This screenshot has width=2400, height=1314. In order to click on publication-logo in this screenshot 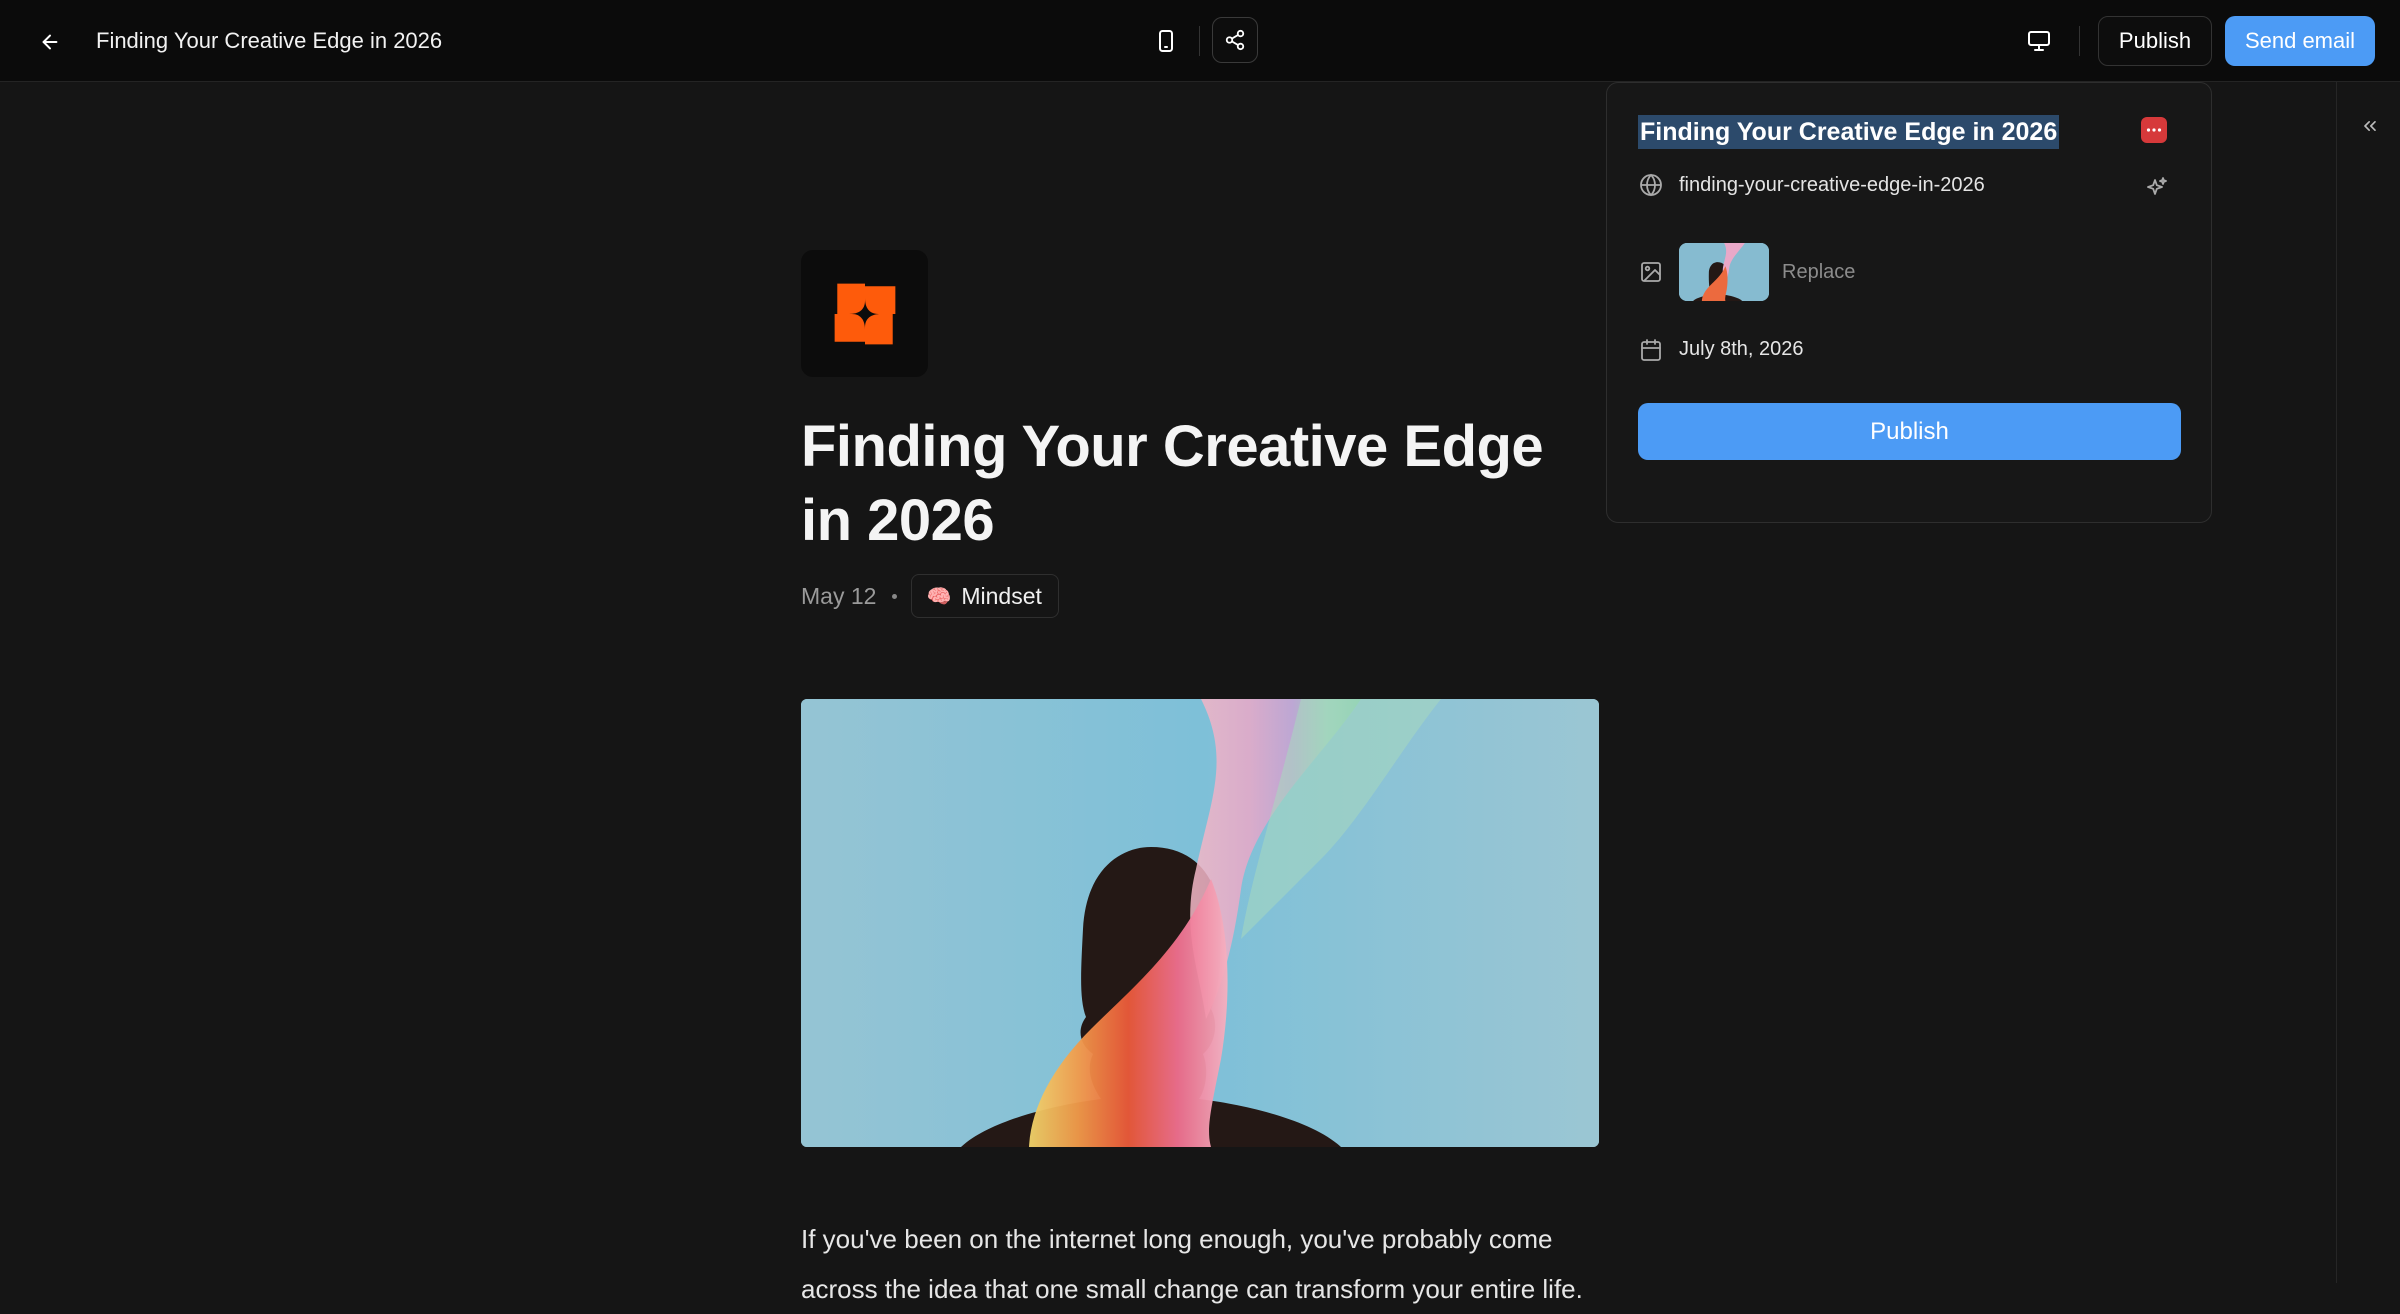, I will do `click(864, 313)`.